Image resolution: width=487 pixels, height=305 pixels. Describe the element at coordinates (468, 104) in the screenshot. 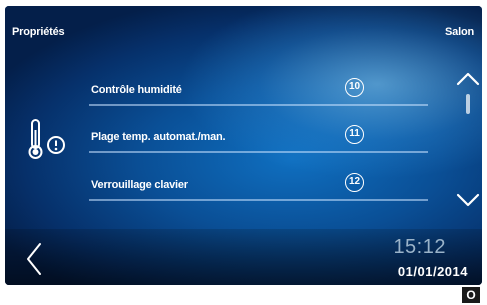

I see `scrollbar-thumb` at that location.